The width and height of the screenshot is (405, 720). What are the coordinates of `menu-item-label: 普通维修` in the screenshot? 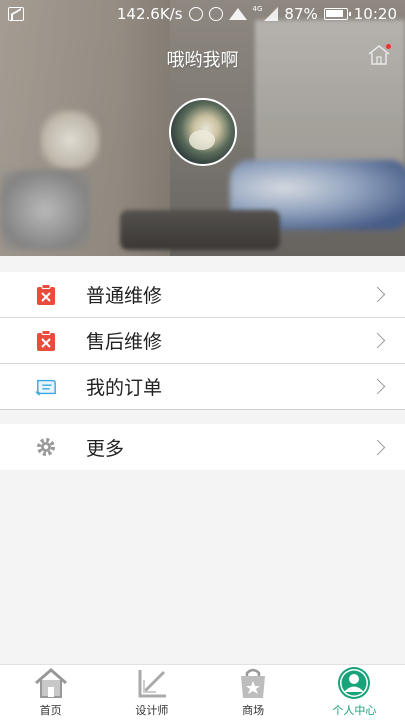 It's located at (124, 296).